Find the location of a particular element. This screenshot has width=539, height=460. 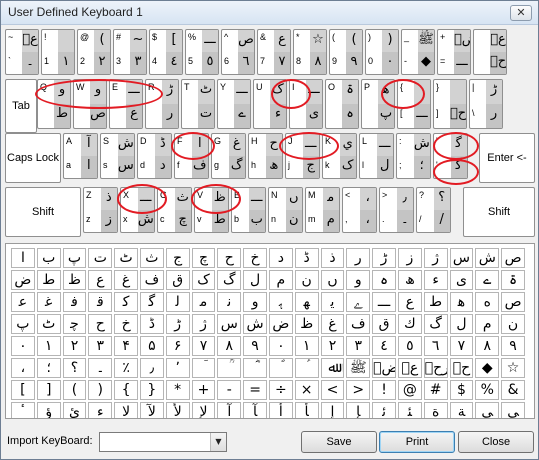

palette-cell: س is located at coordinates (461, 258).